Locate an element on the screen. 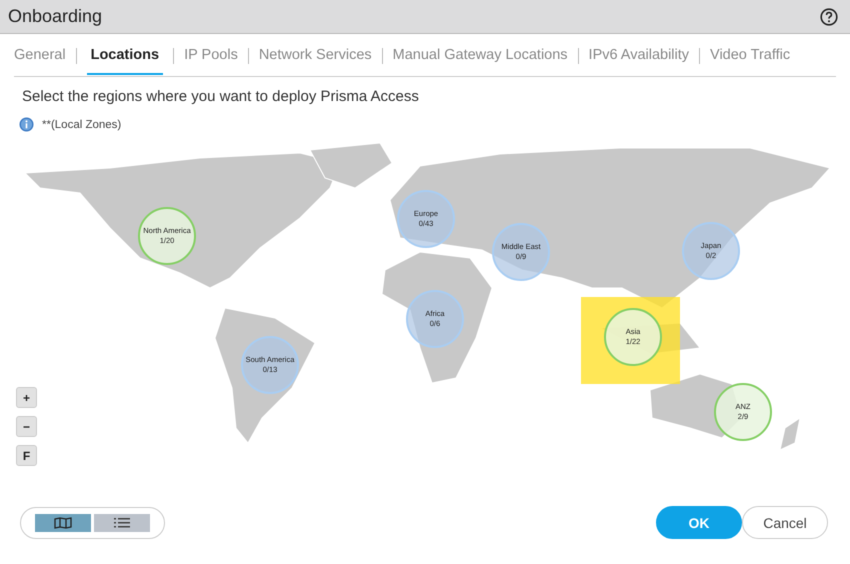  zoom-in-button: + is located at coordinates (26, 397).